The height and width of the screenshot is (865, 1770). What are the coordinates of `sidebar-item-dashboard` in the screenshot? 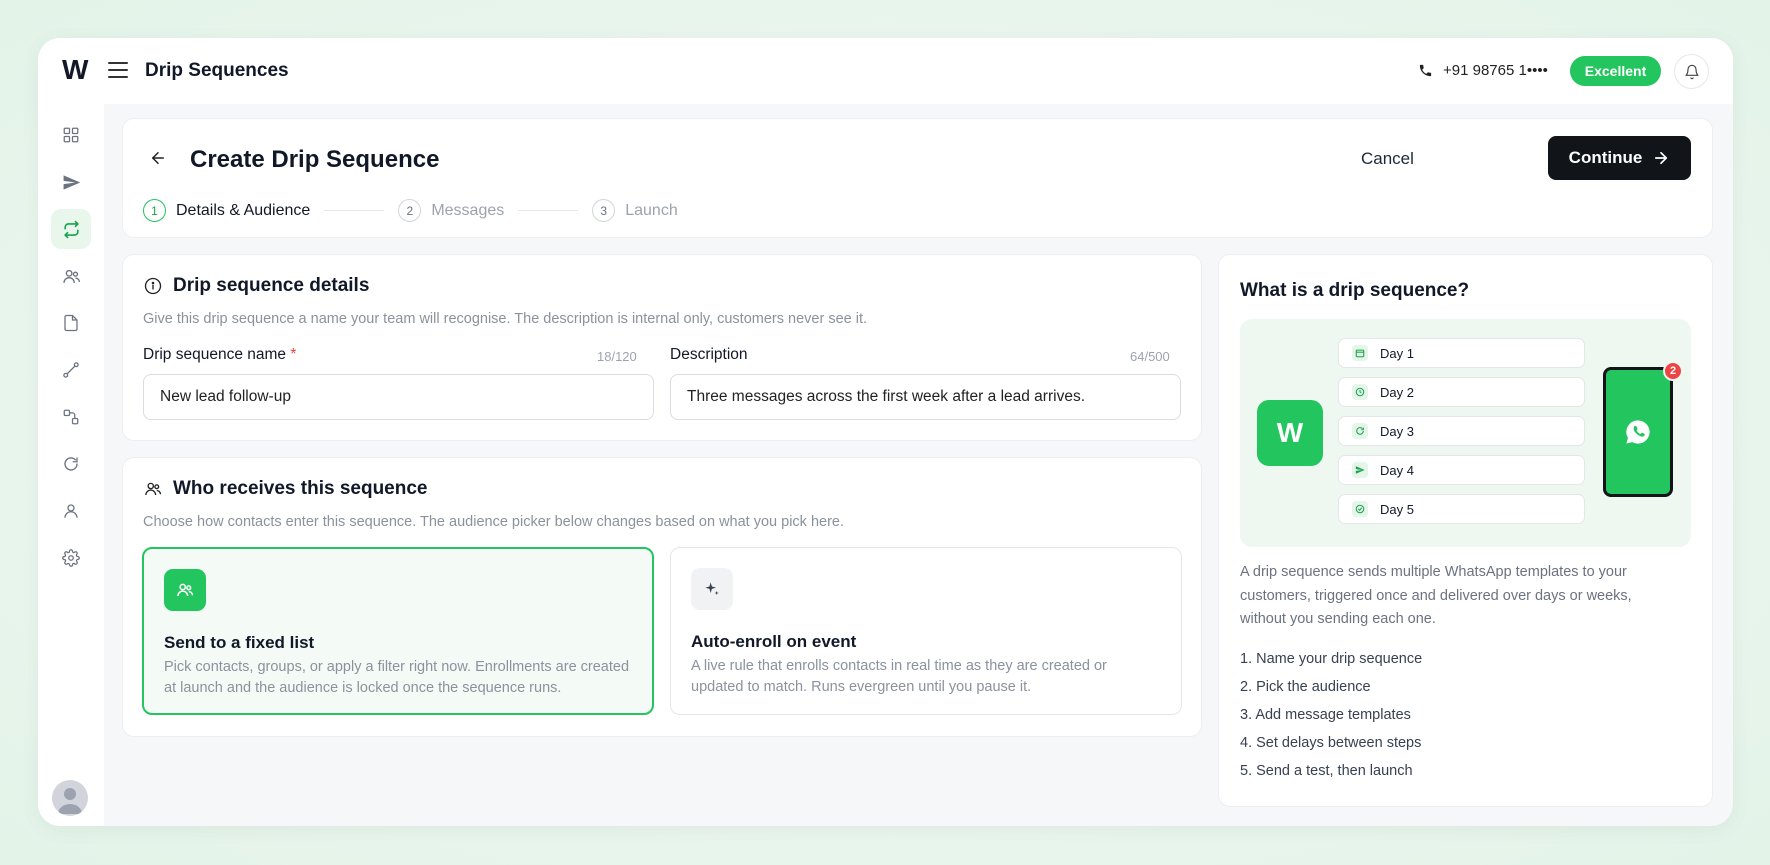 It's located at (71, 135).